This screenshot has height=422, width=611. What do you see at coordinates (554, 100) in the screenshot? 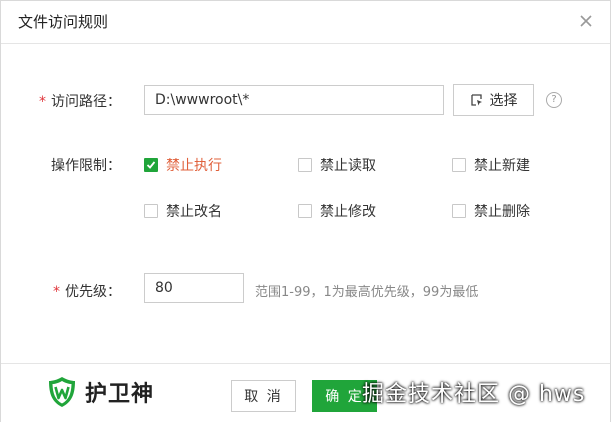
I see `help-icon: ?` at bounding box center [554, 100].